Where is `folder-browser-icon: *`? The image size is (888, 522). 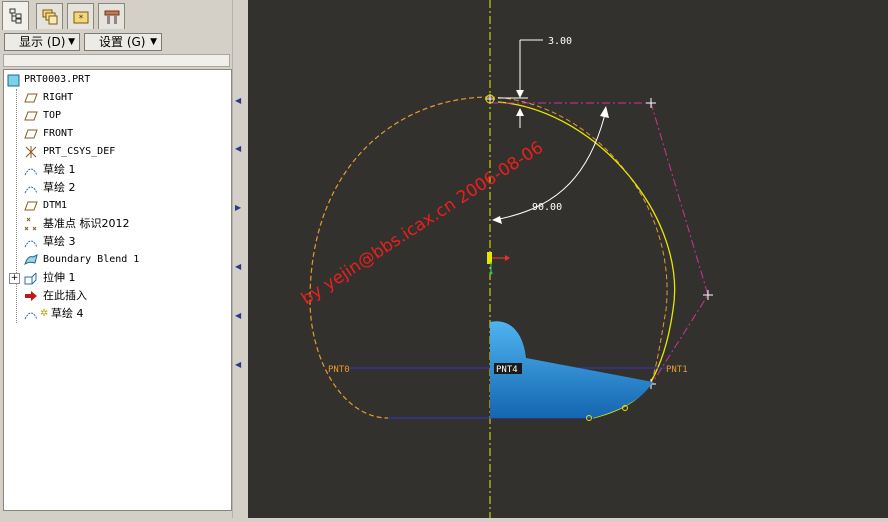
folder-browser-icon: * is located at coordinates (80, 17).